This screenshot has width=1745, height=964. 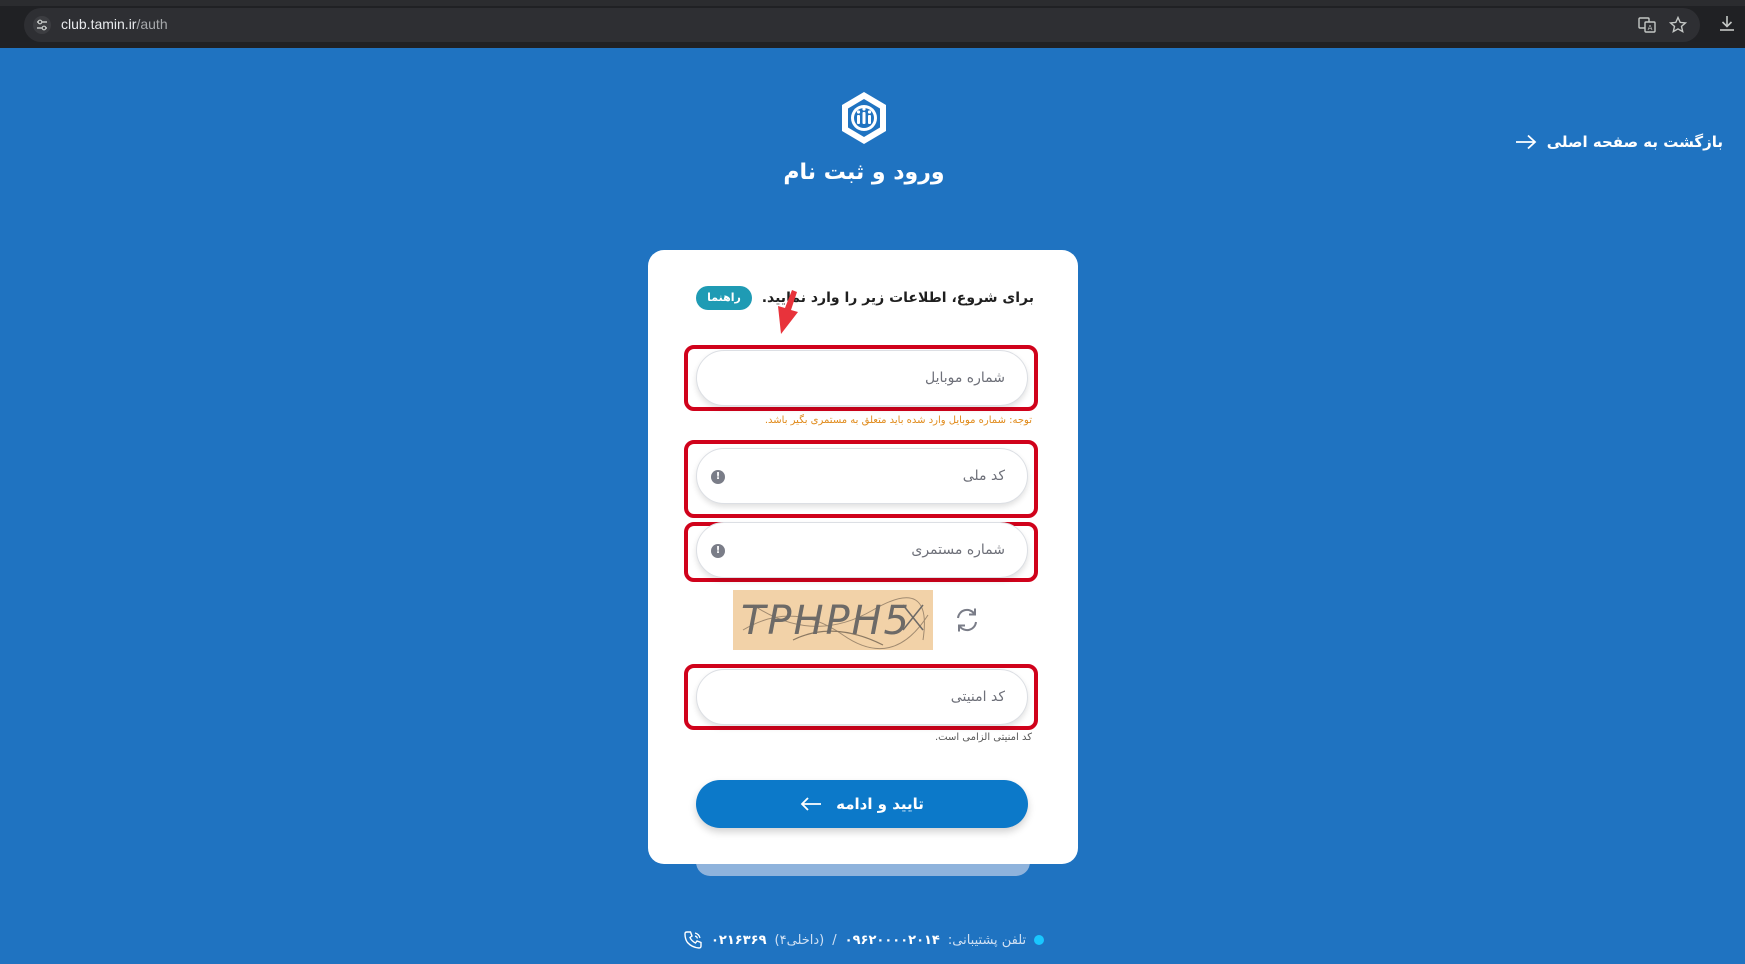 I want to click on submit-button: تایید و ادامه, so click(x=862, y=804).